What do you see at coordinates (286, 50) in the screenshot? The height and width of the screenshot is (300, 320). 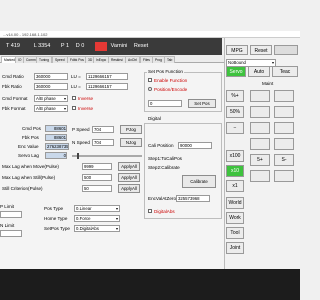 I see `extra-toolbar-button` at bounding box center [286, 50].